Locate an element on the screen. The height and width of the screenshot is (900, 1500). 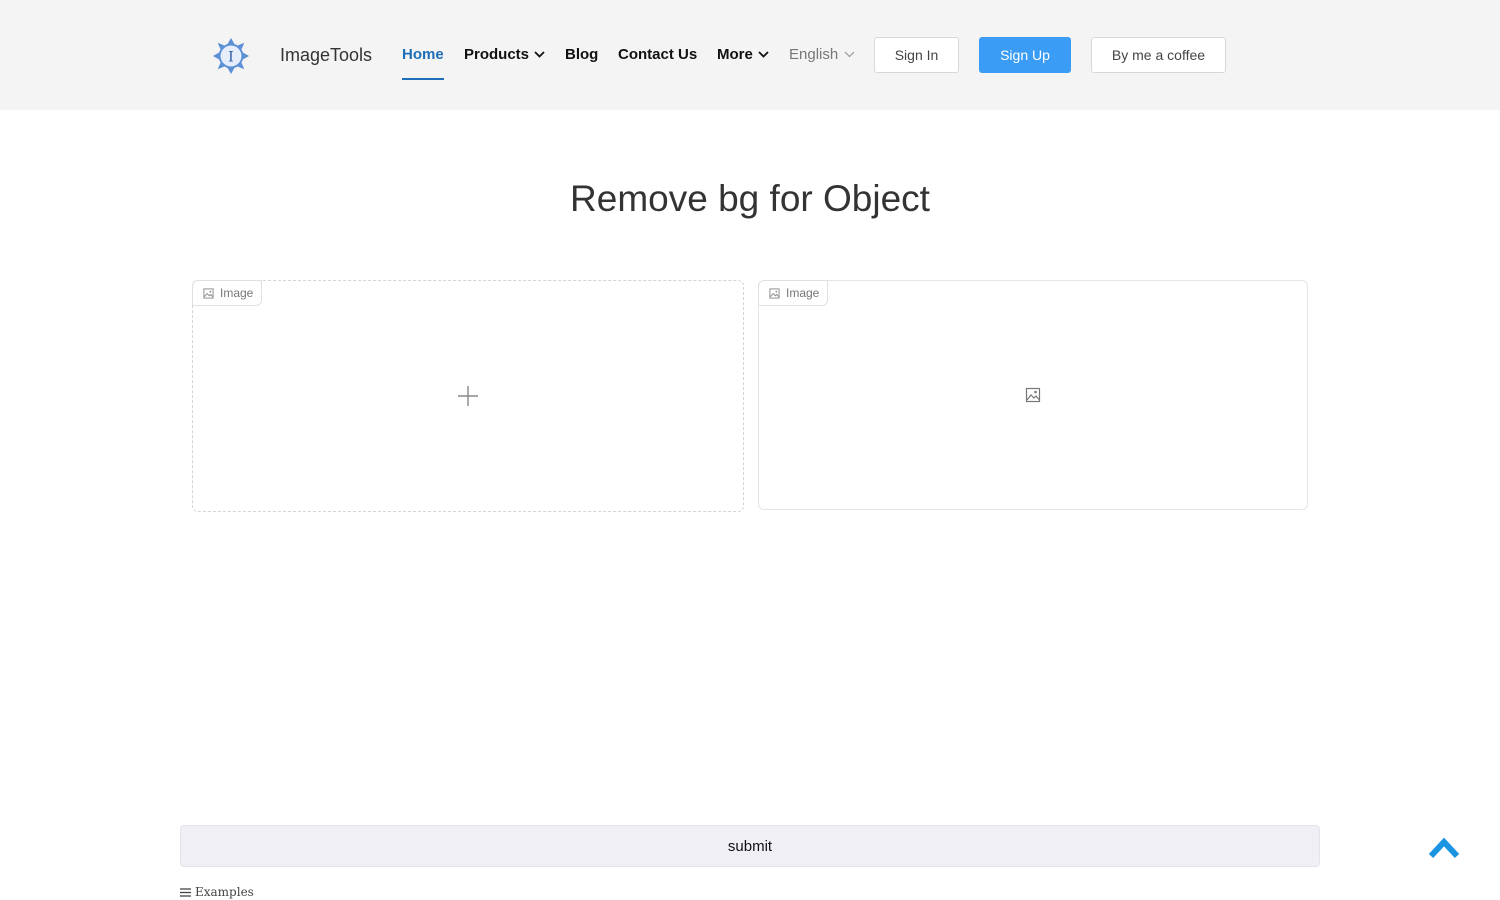
image-placeholder-icon is located at coordinates (1033, 395).